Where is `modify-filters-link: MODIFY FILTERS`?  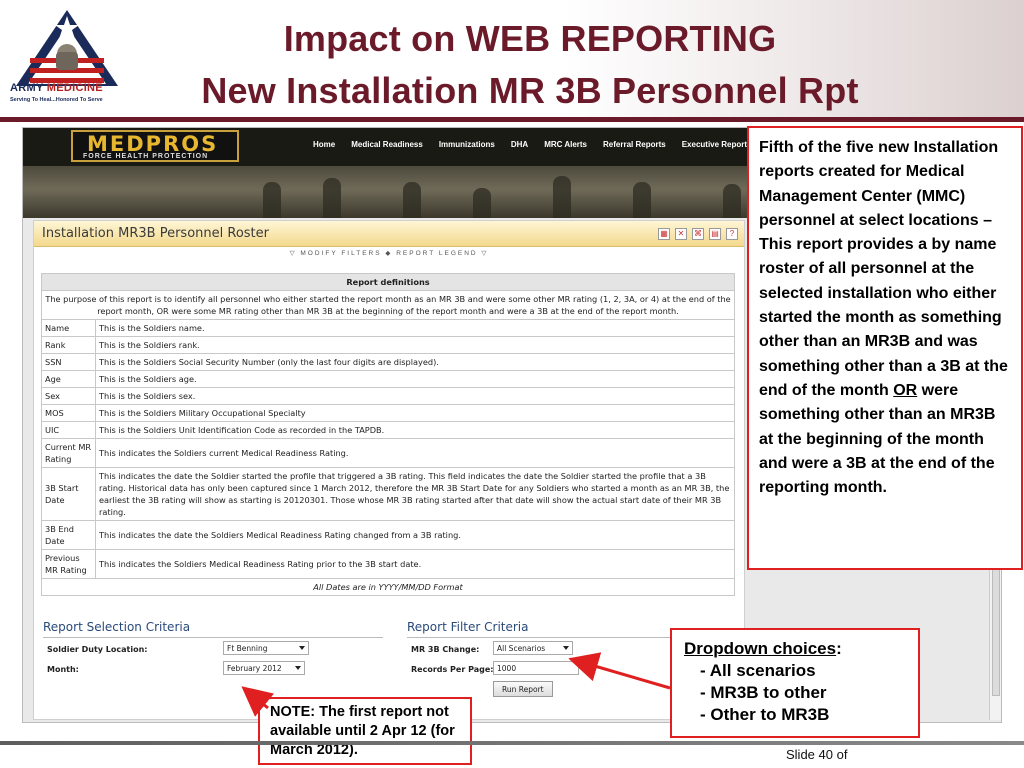
modify-filters-link: MODIFY FILTERS is located at coordinates (340, 253).